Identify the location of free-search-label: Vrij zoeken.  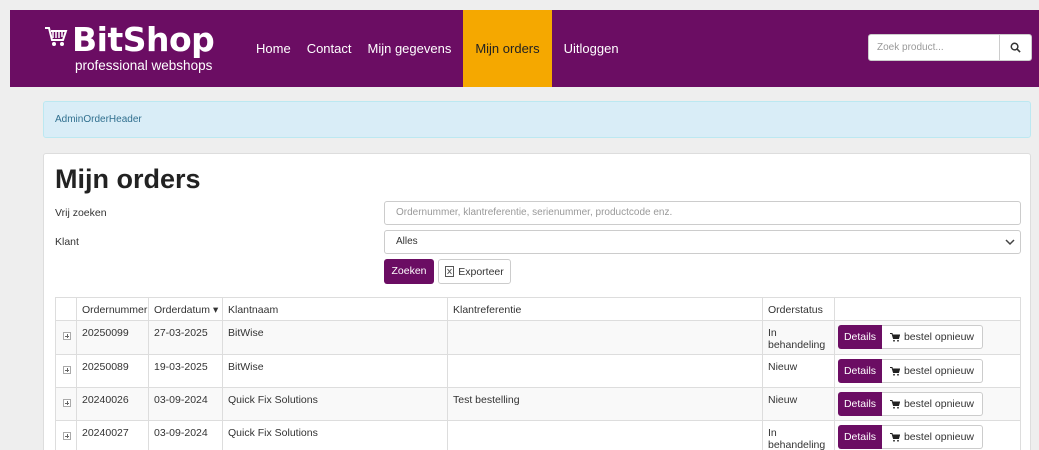
(81, 213).